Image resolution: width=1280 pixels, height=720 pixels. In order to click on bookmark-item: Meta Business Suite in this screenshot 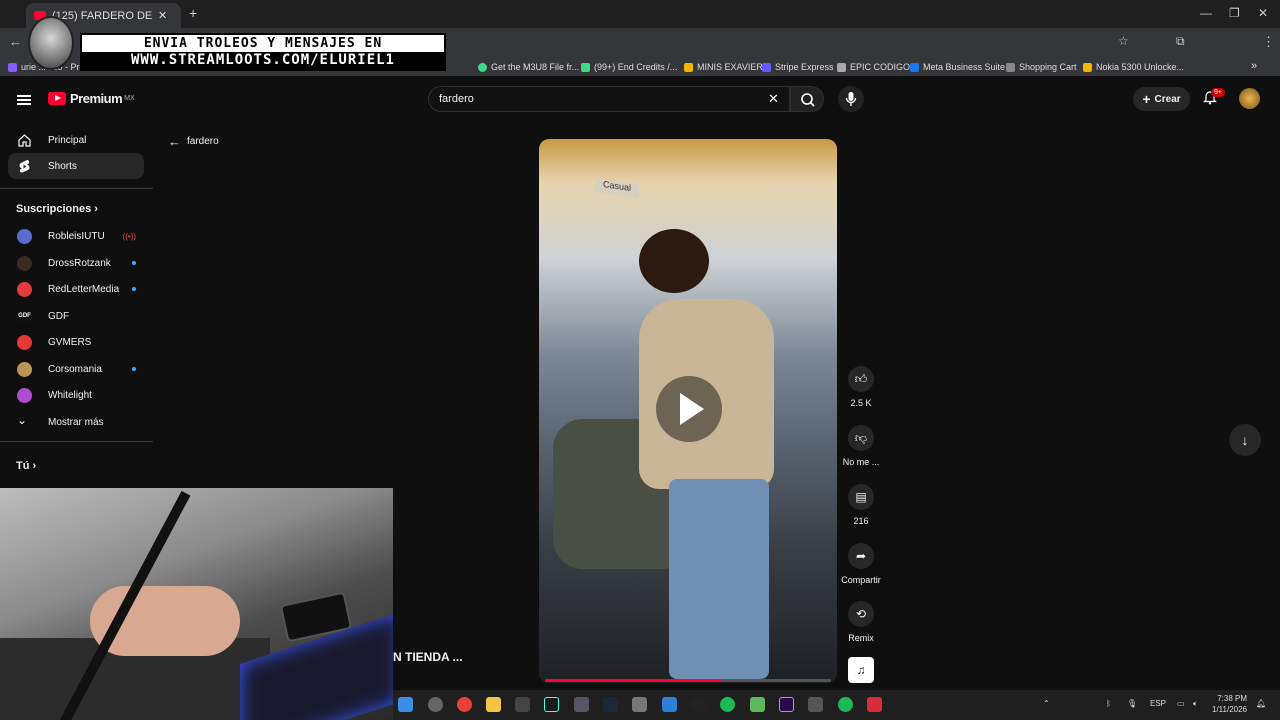, I will do `click(957, 67)`.